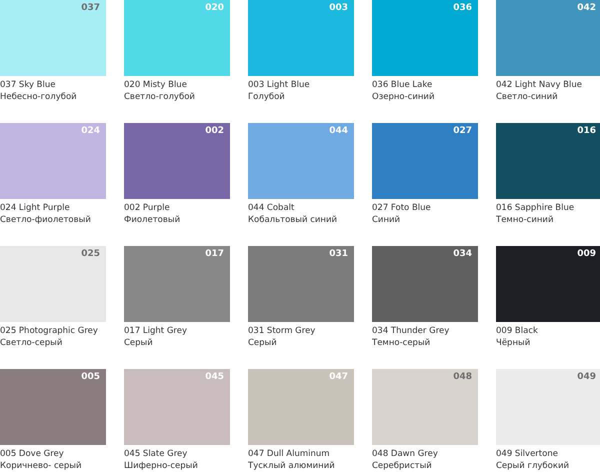  Describe the element at coordinates (147, 208) in the screenshot. I see `swatch-name: 002 Purple` at that location.